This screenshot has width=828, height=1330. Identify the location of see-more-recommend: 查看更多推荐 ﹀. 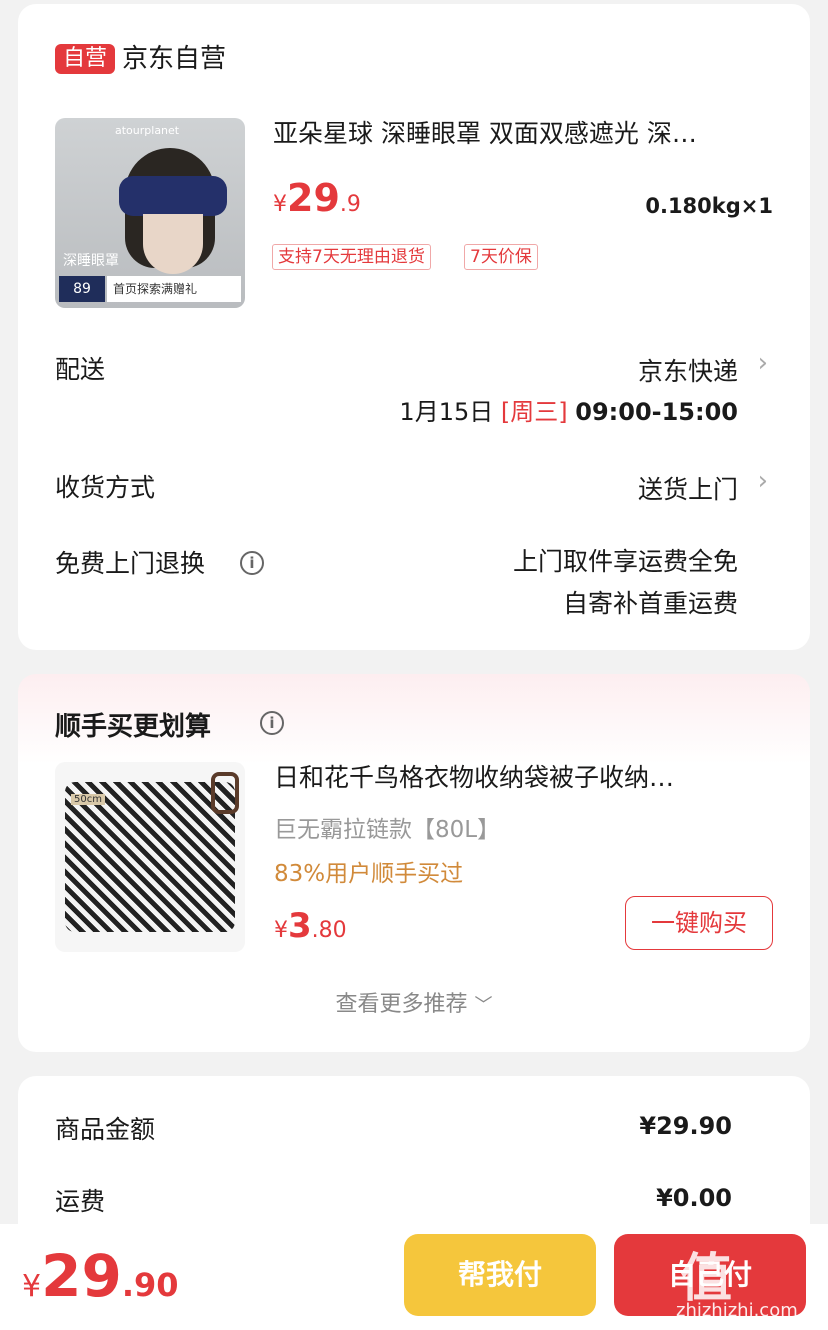
(414, 1002).